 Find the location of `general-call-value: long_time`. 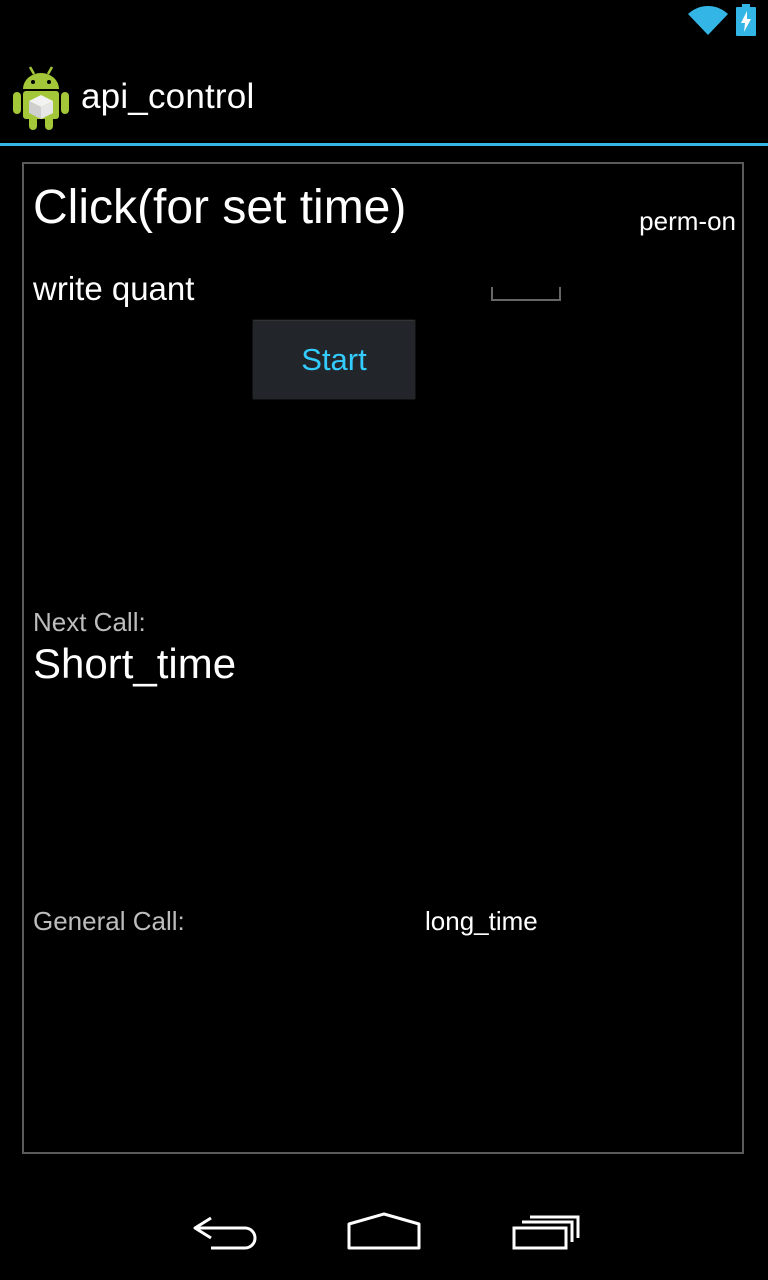

general-call-value: long_time is located at coordinates (481, 921).